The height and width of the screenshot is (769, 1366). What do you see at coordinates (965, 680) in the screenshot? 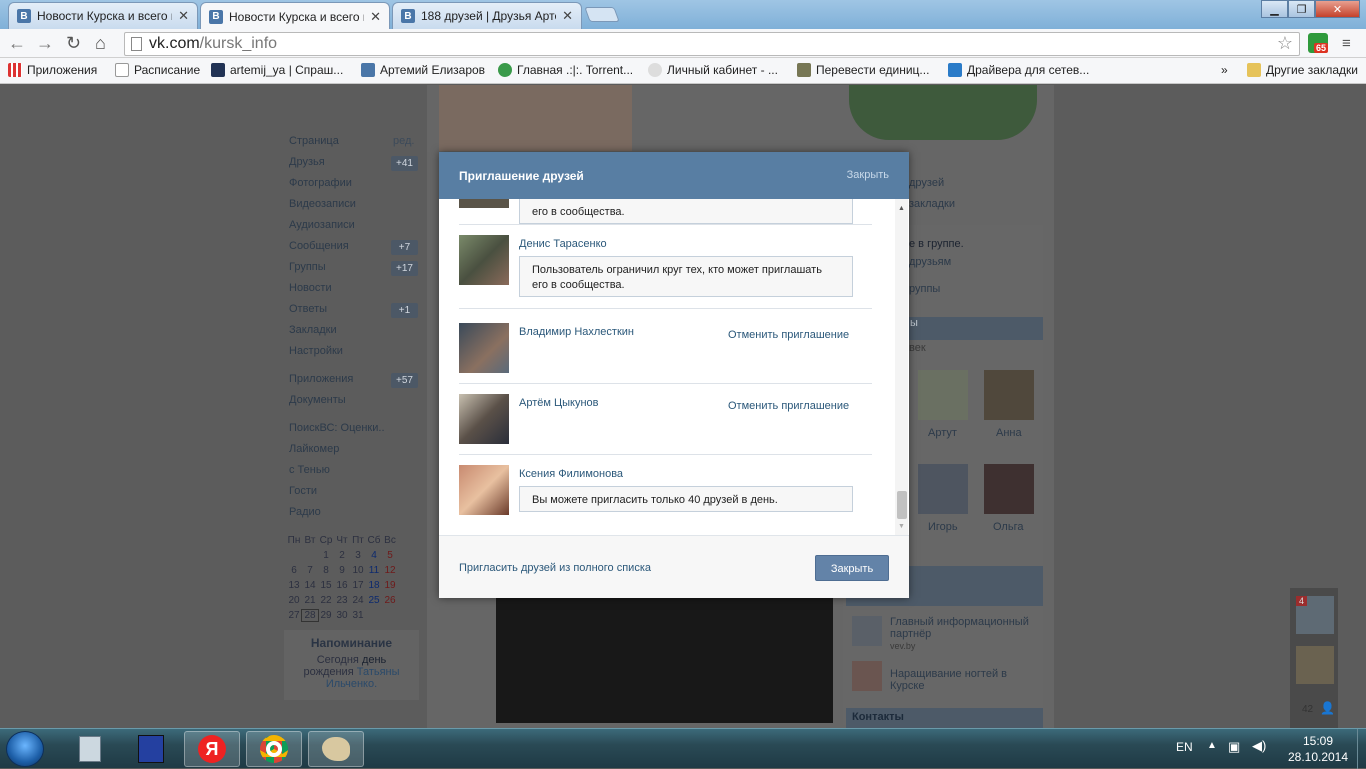
I see `group-title: Наращивание ногтей в Курске` at bounding box center [965, 680].